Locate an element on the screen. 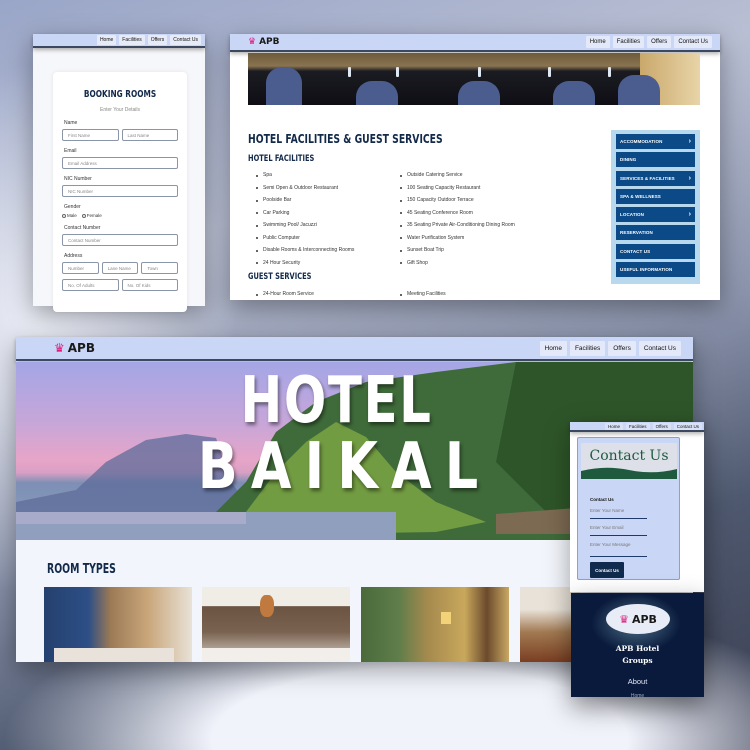 Image resolution: width=750 pixels, height=750 pixels. first-name-input: First Name is located at coordinates (90, 135).